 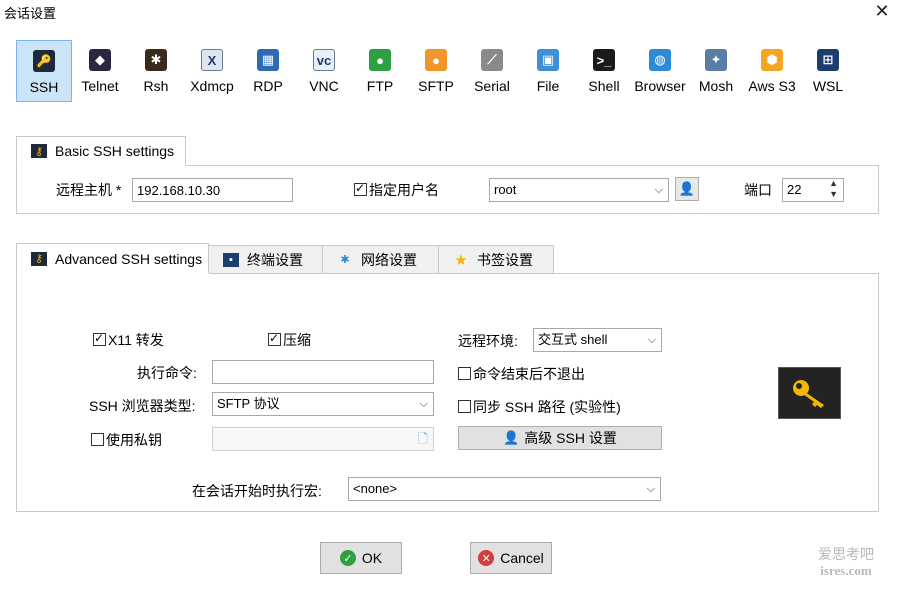 I want to click on protocol-telnet: ◆ Telnet, so click(x=100, y=71).